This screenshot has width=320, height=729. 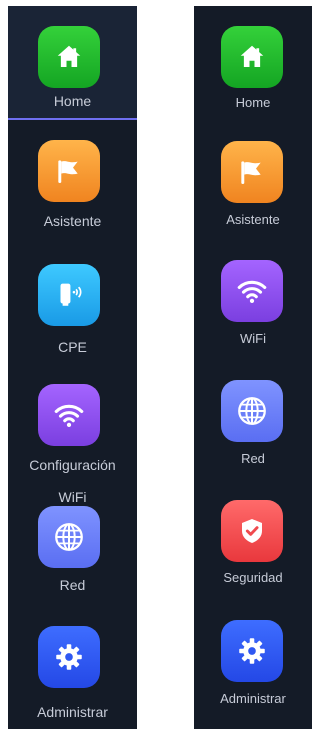 I want to click on sidebar-item-configuracion-wifi: Configuración WiFi, so click(x=72, y=439).